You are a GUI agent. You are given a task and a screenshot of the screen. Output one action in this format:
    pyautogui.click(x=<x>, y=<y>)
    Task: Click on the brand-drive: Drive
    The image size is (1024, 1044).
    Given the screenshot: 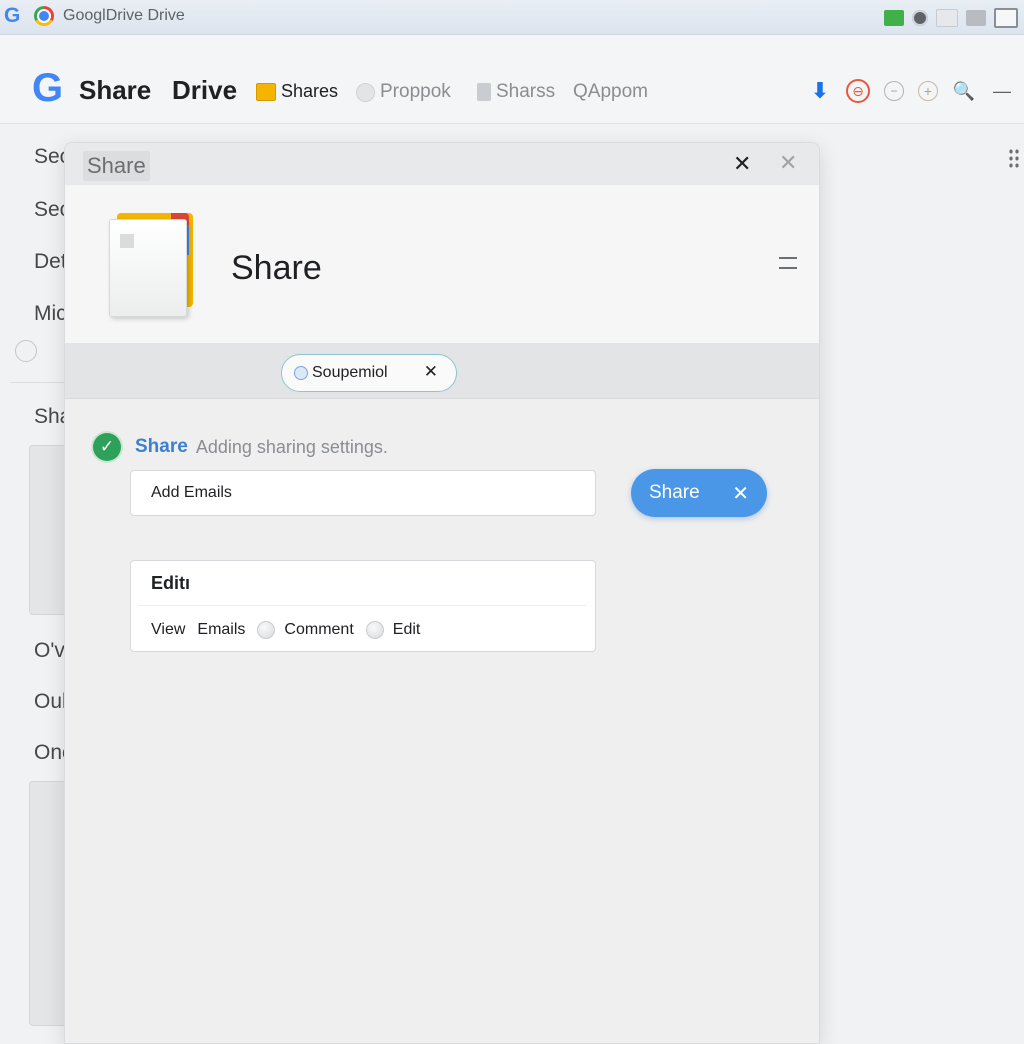 What is the action you would take?
    pyautogui.click(x=205, y=90)
    